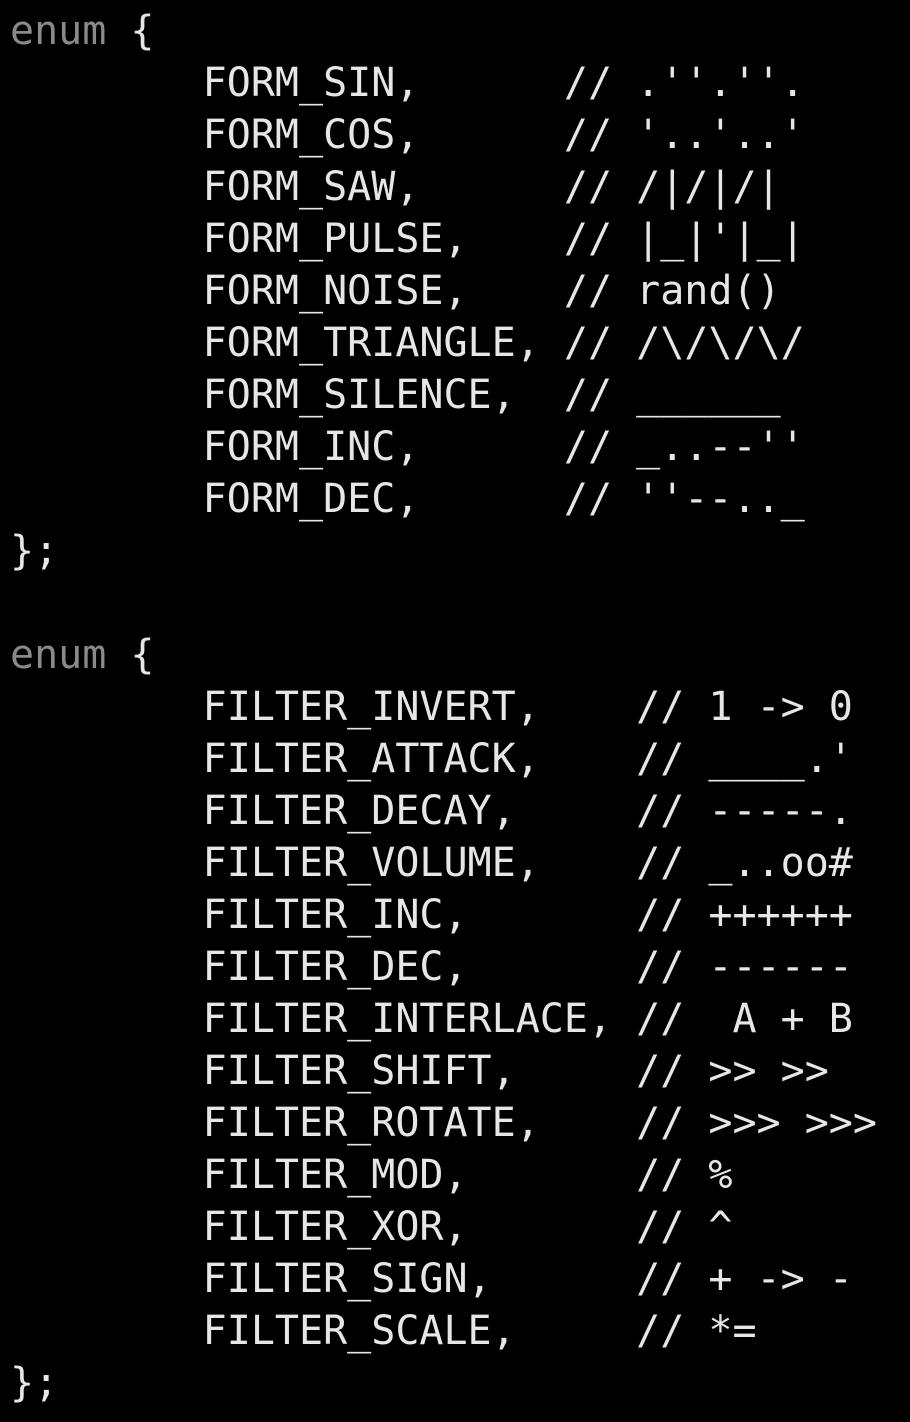 The image size is (910, 1422). What do you see at coordinates (34, 1383) in the screenshot?
I see `code-line-close-filter: };` at bounding box center [34, 1383].